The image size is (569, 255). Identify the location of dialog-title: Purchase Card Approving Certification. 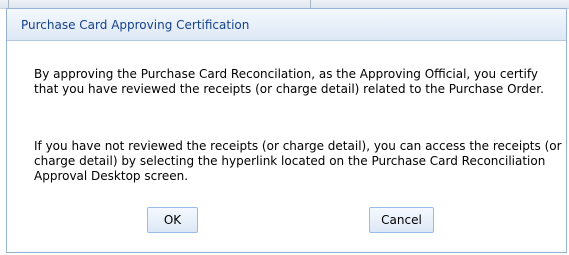
(135, 25).